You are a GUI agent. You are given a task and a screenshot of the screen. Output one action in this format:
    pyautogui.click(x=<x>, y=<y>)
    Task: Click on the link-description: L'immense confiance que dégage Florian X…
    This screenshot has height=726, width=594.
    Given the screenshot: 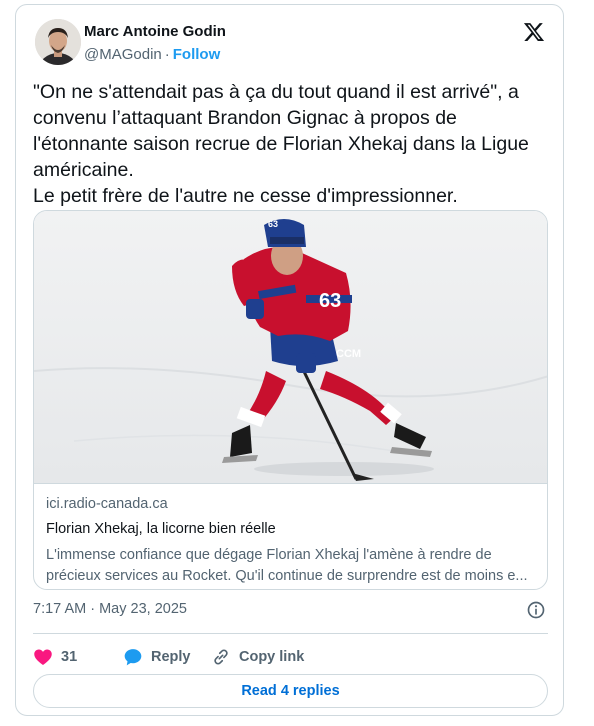 What is the action you would take?
    pyautogui.click(x=291, y=566)
    